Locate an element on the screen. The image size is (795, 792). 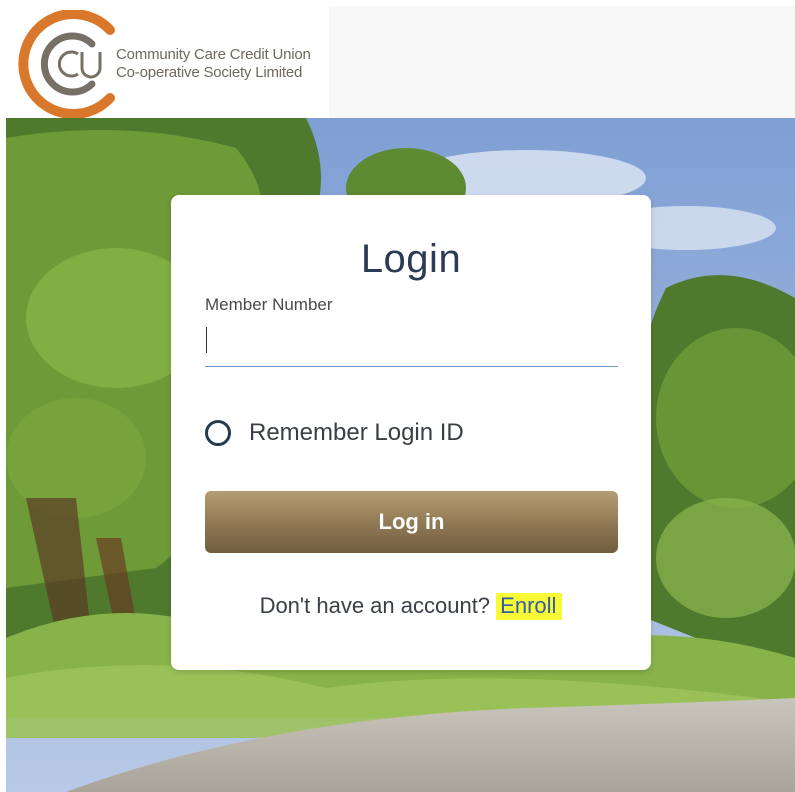
brand-line-2: Co-operative Society Limited is located at coordinates (209, 72).